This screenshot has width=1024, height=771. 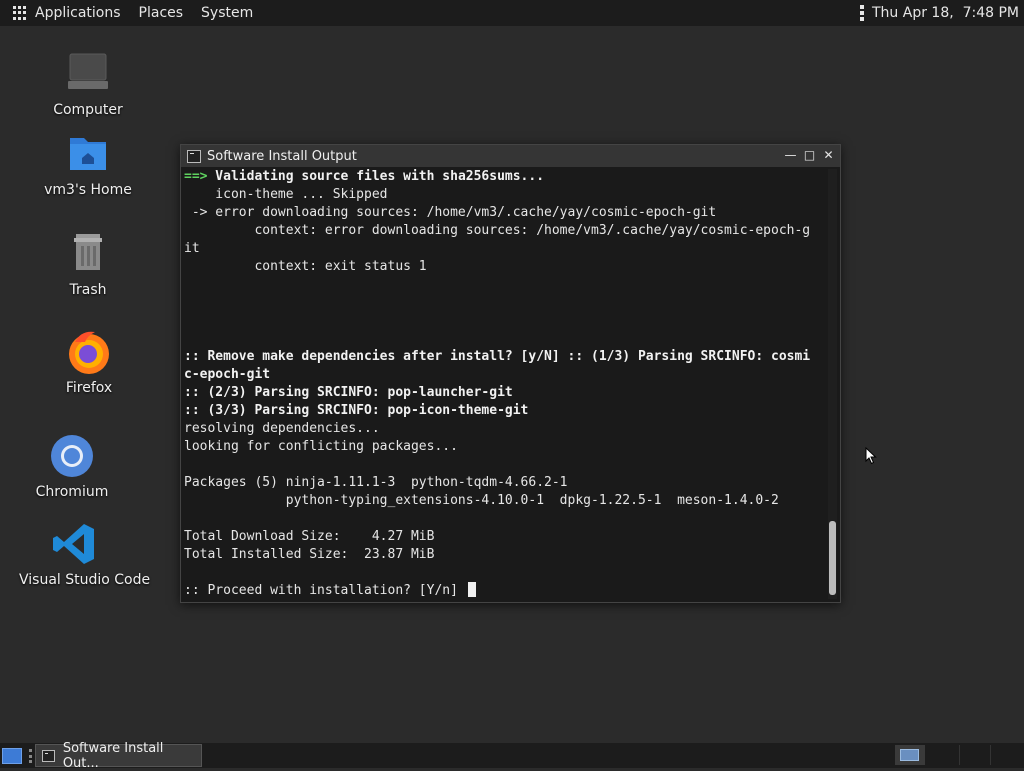 What do you see at coordinates (72, 492) in the screenshot?
I see `desktop-icon-label: Chromium` at bounding box center [72, 492].